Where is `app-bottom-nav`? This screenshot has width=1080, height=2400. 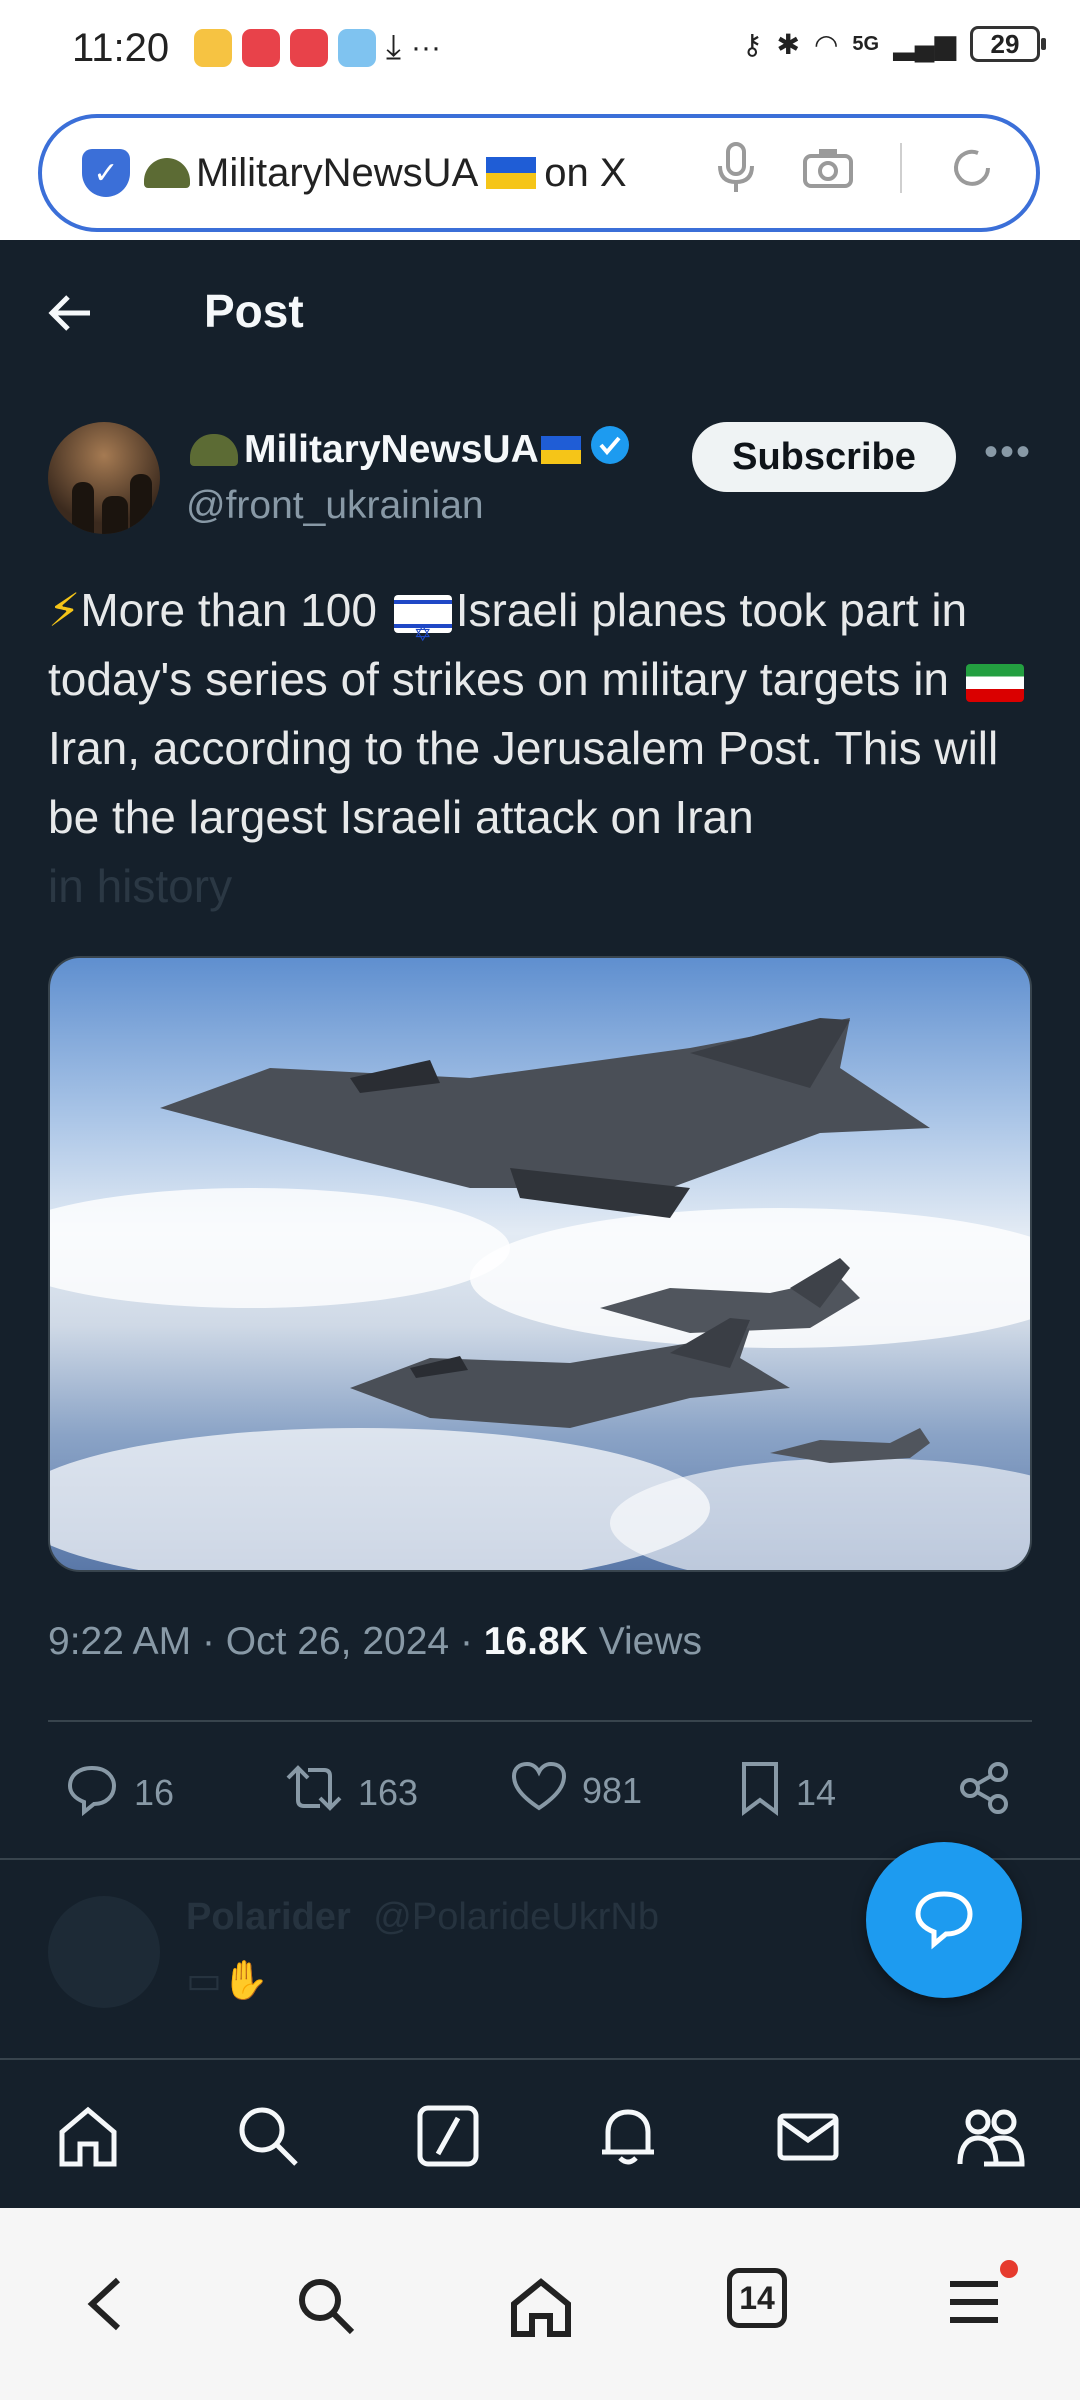 app-bottom-nav is located at coordinates (540, 2133).